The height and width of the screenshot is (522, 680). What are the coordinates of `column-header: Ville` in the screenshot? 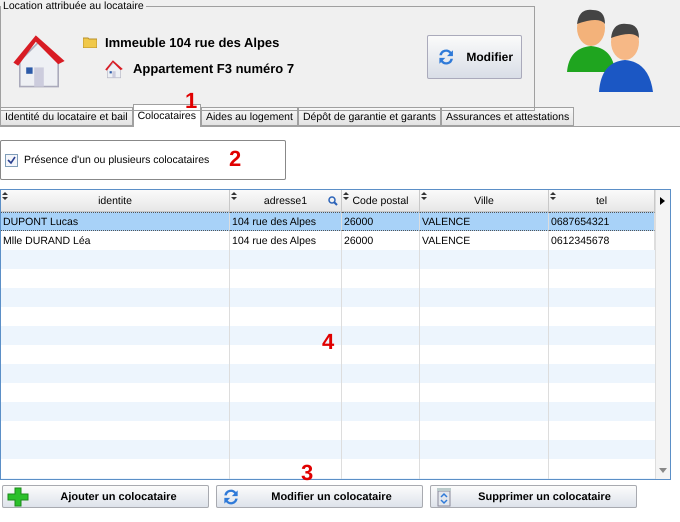 It's located at (484, 201).